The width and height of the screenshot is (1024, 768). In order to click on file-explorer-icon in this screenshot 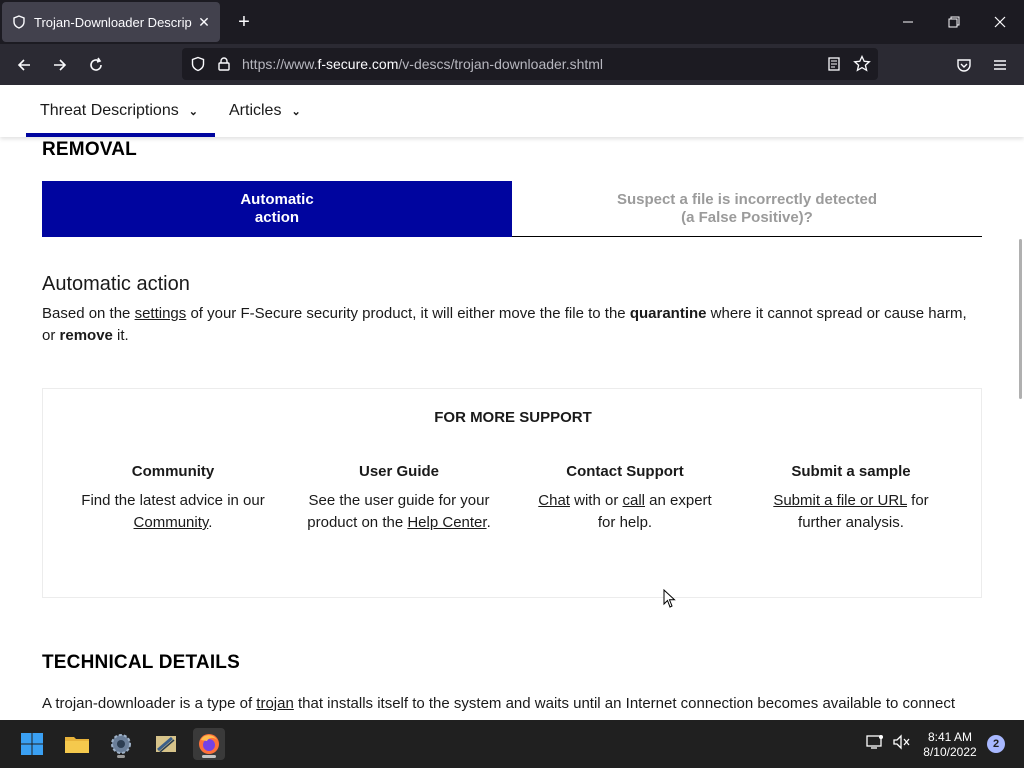, I will do `click(77, 744)`.